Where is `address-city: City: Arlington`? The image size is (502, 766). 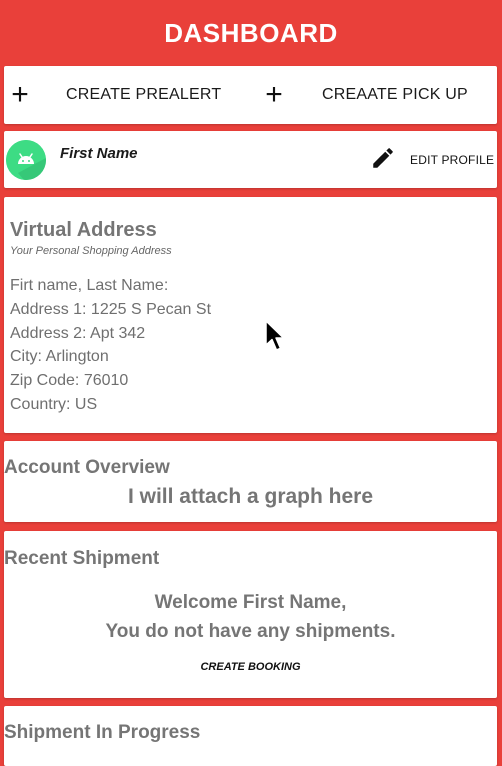 address-city: City: Arlington is located at coordinates (59, 357).